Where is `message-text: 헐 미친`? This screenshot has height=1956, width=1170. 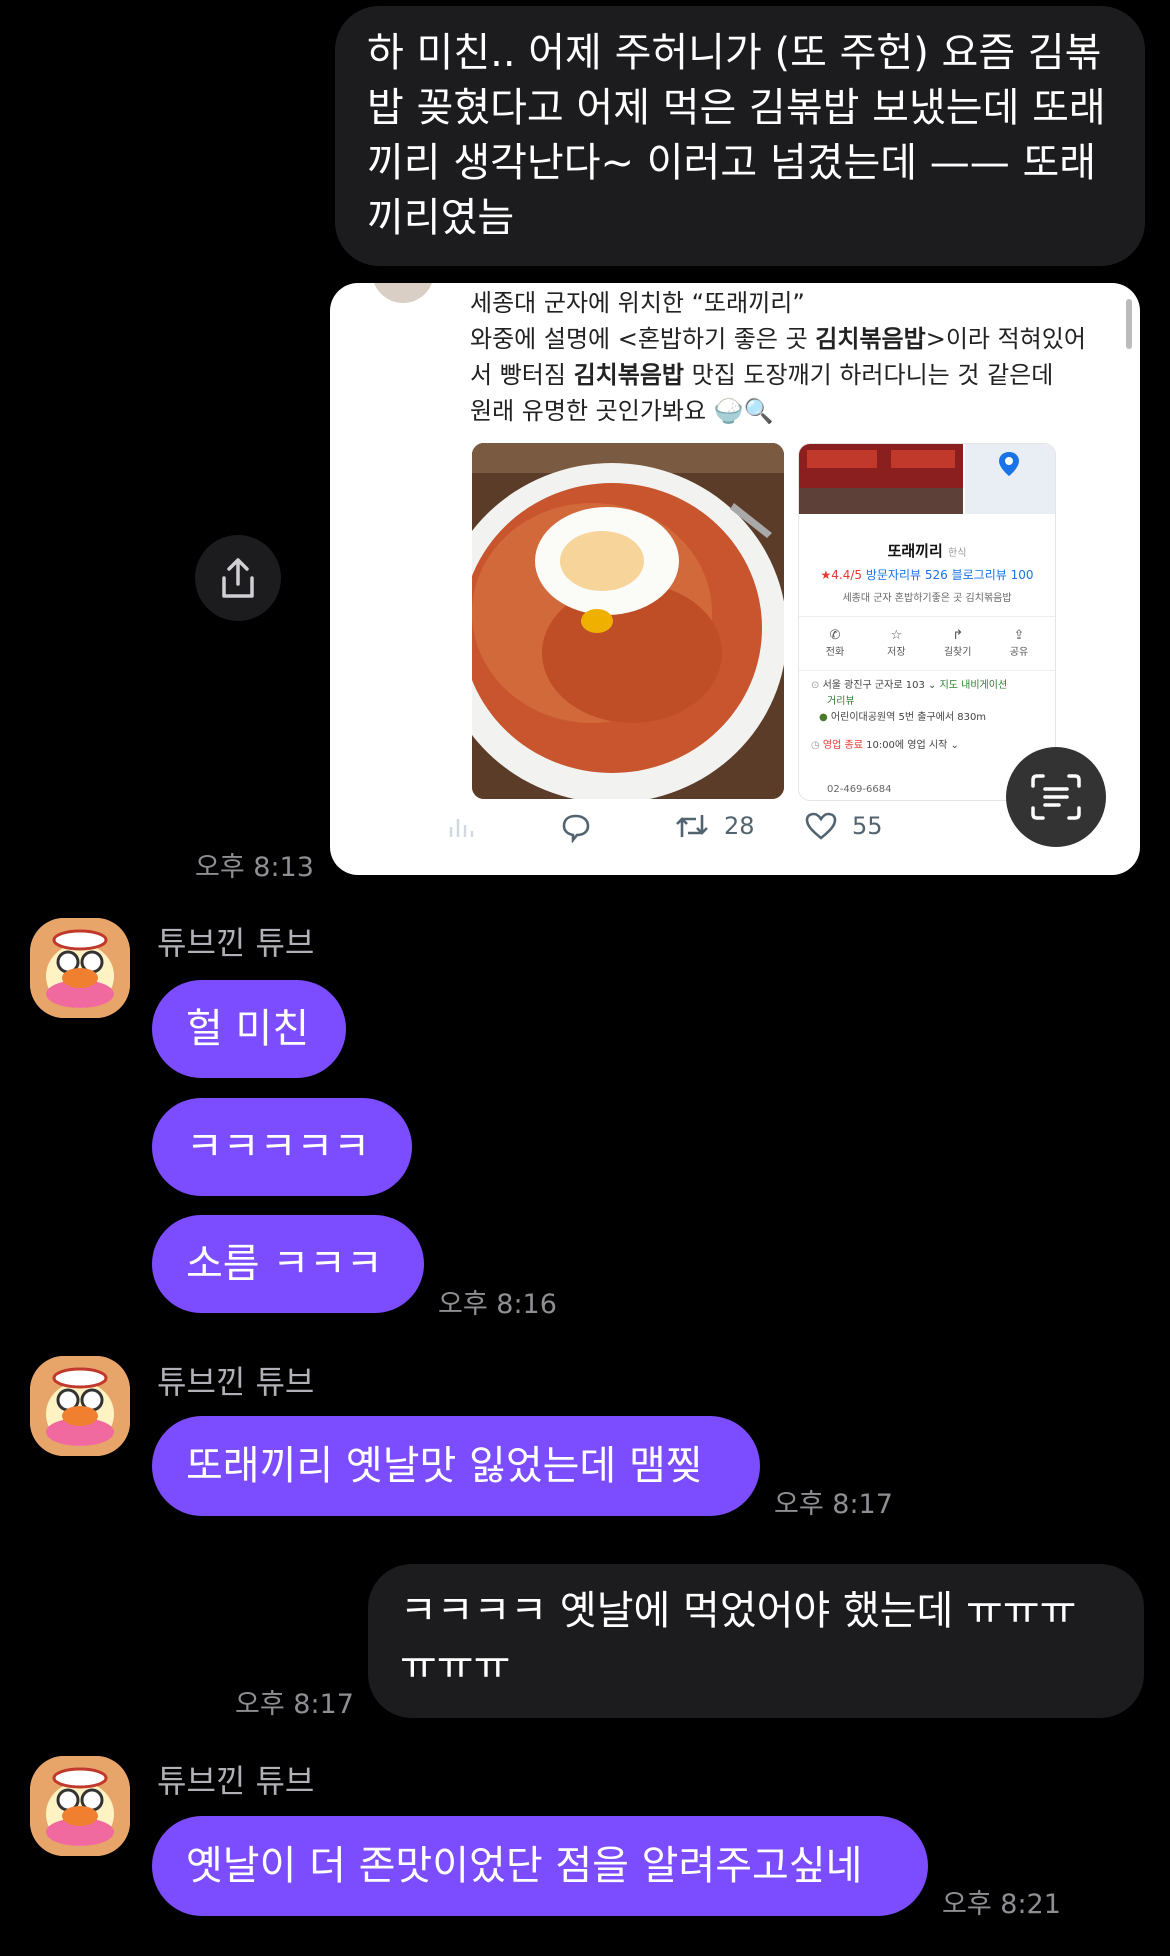
message-text: 헐 미친 is located at coordinates (248, 1028).